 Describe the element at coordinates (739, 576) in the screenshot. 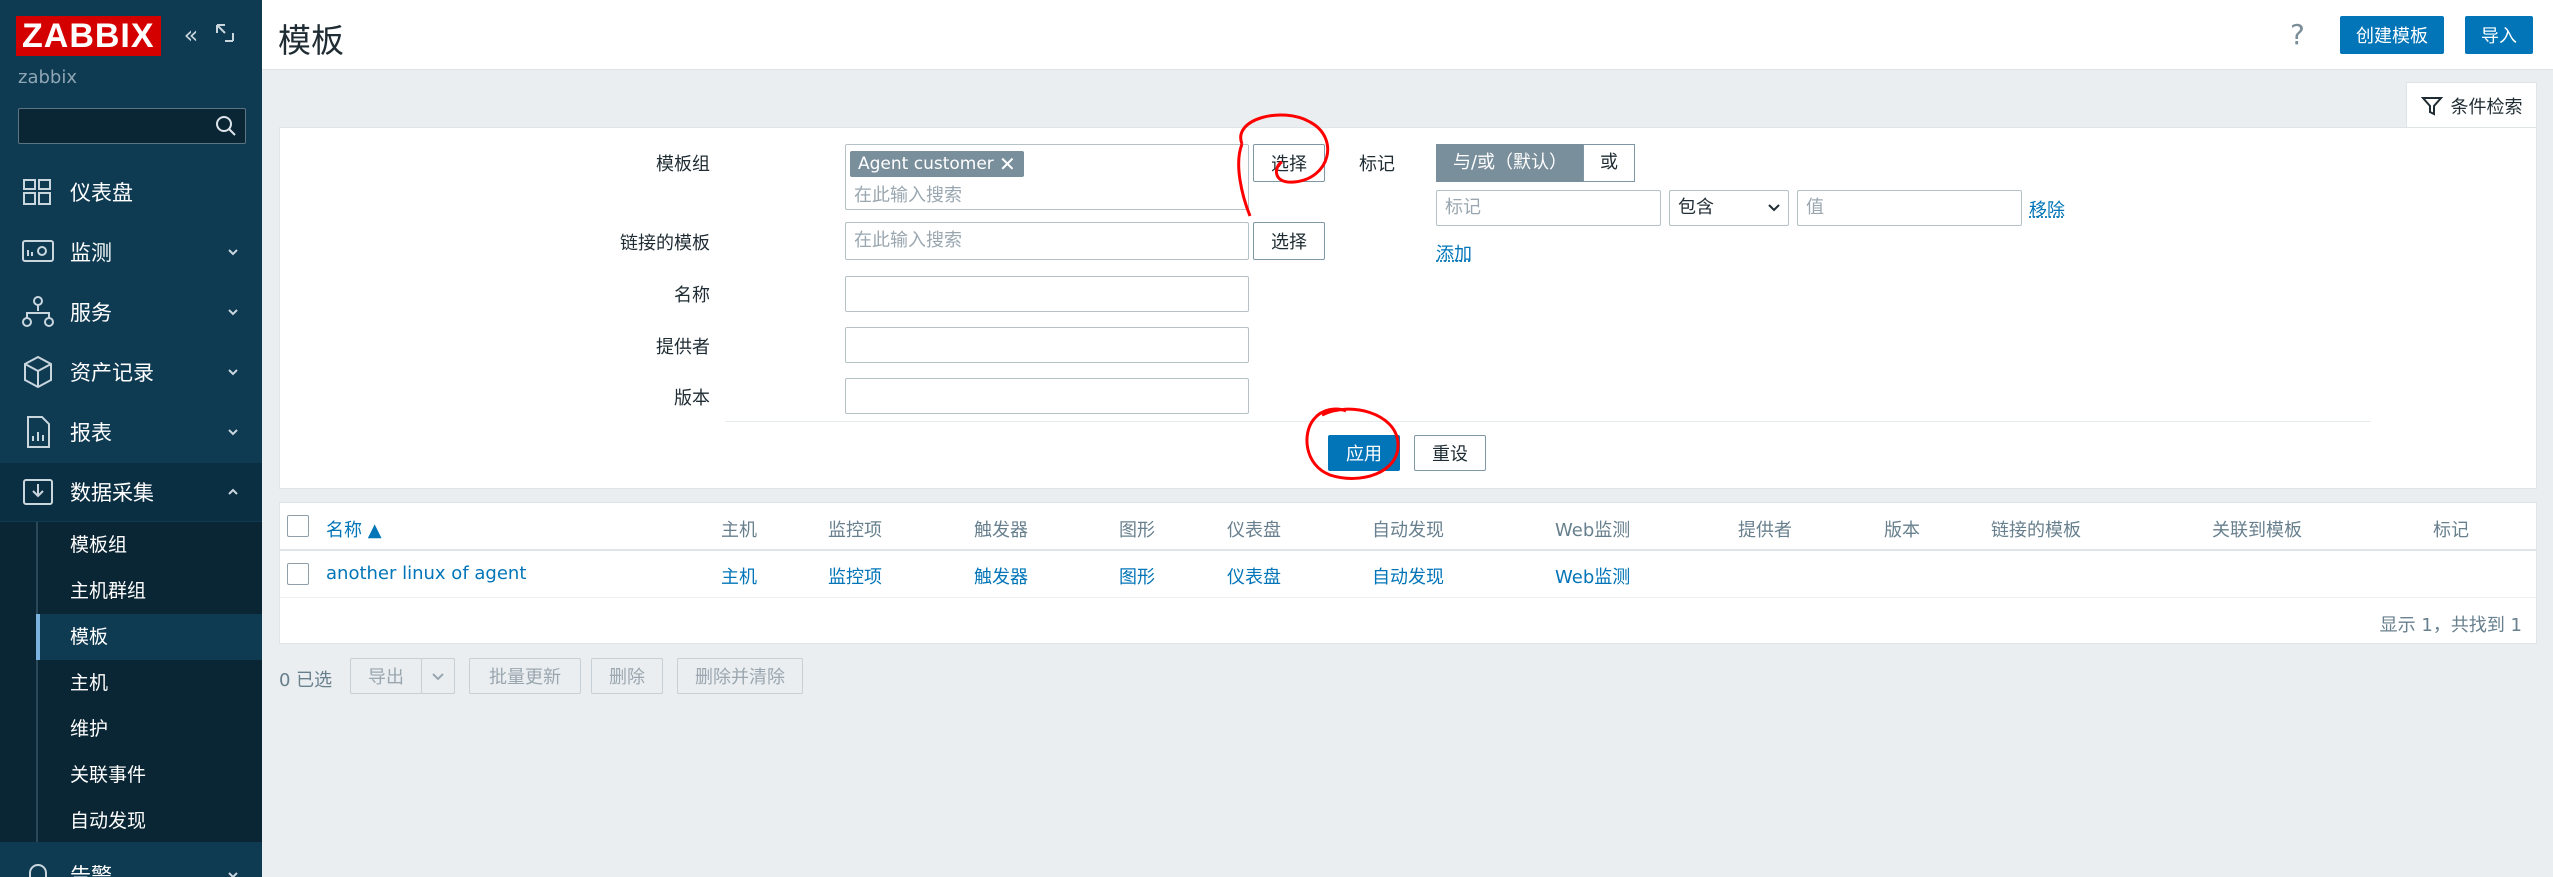

I see `hosts-link: 主机` at that location.